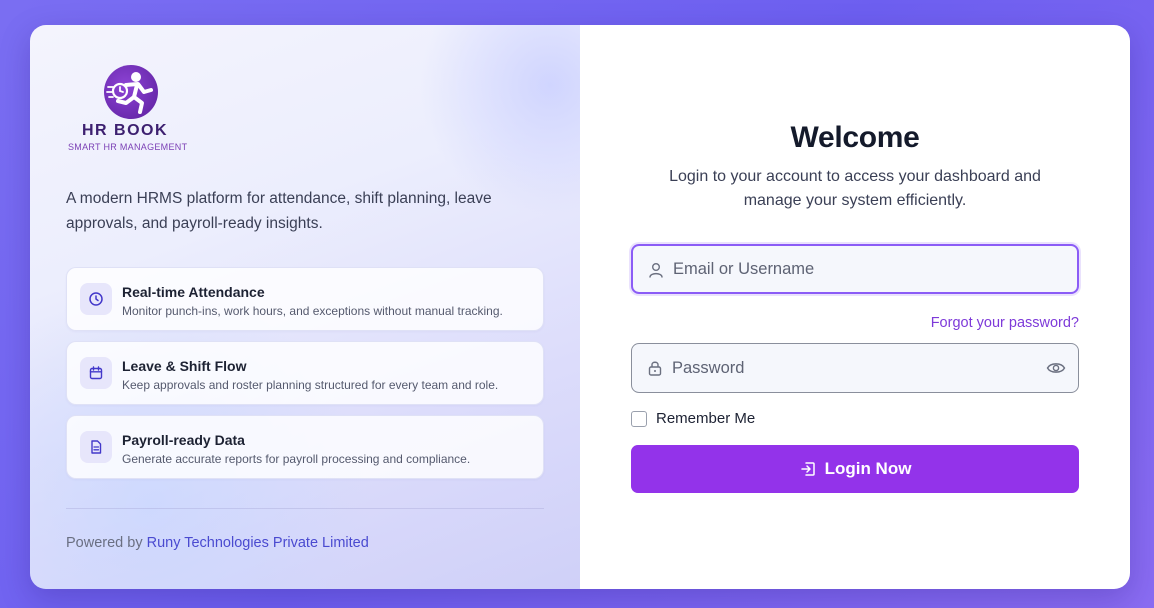 This screenshot has width=1154, height=608. I want to click on brand-name: HR BOOK, so click(125, 130).